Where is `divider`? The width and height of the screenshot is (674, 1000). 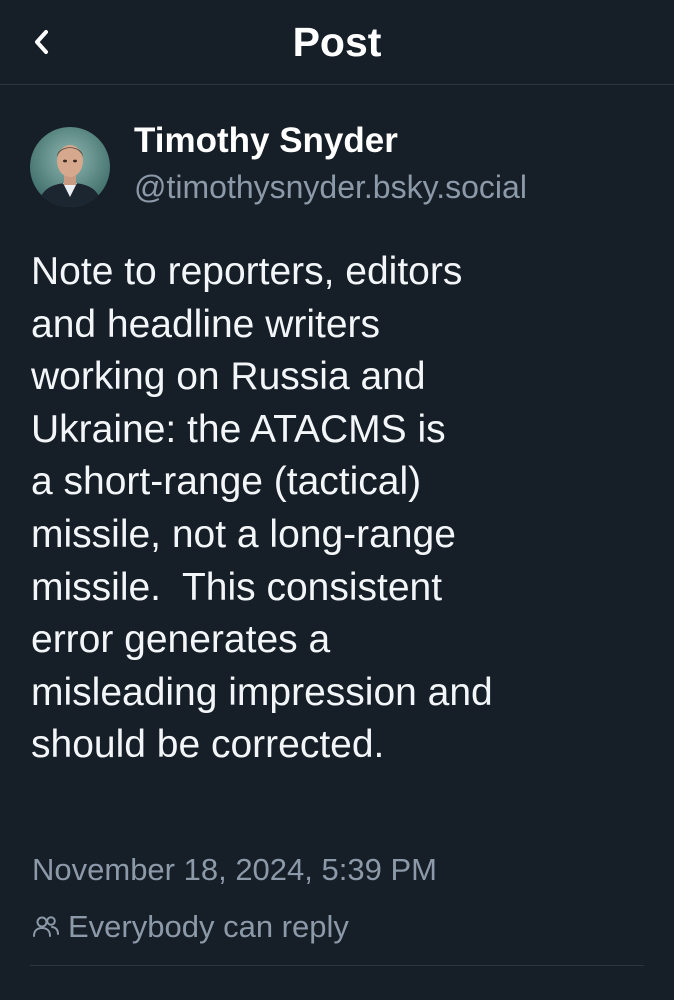 divider is located at coordinates (337, 965).